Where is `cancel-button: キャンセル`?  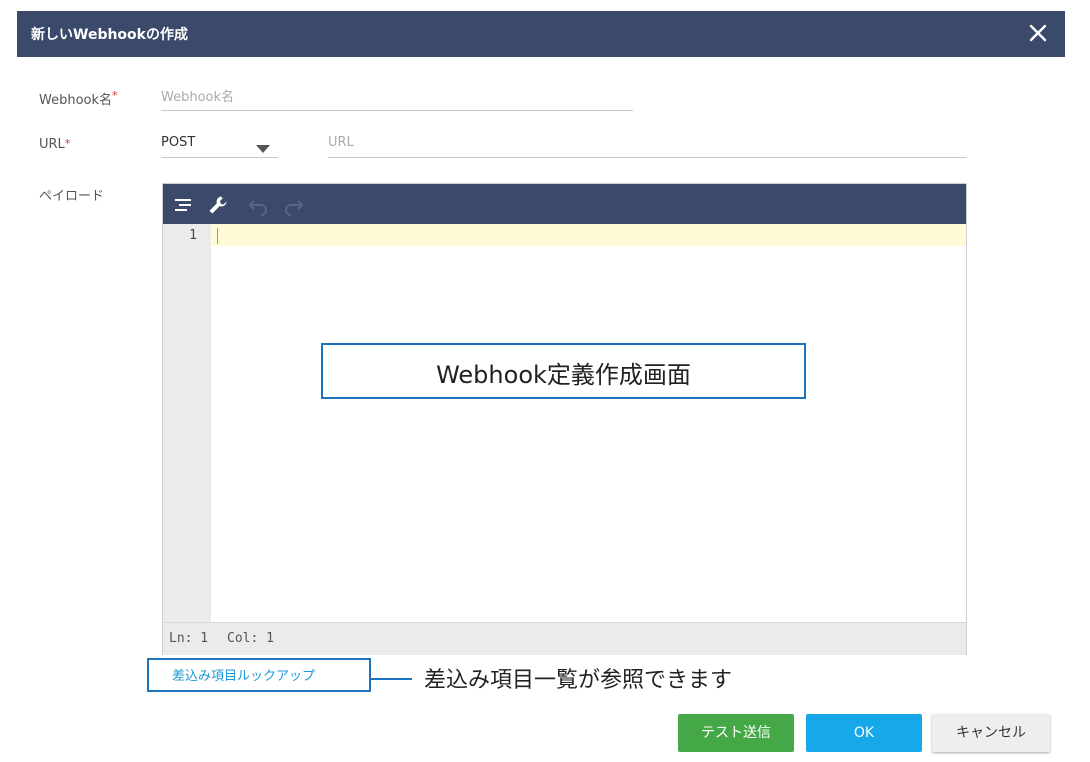
cancel-button: キャンセル is located at coordinates (991, 733).